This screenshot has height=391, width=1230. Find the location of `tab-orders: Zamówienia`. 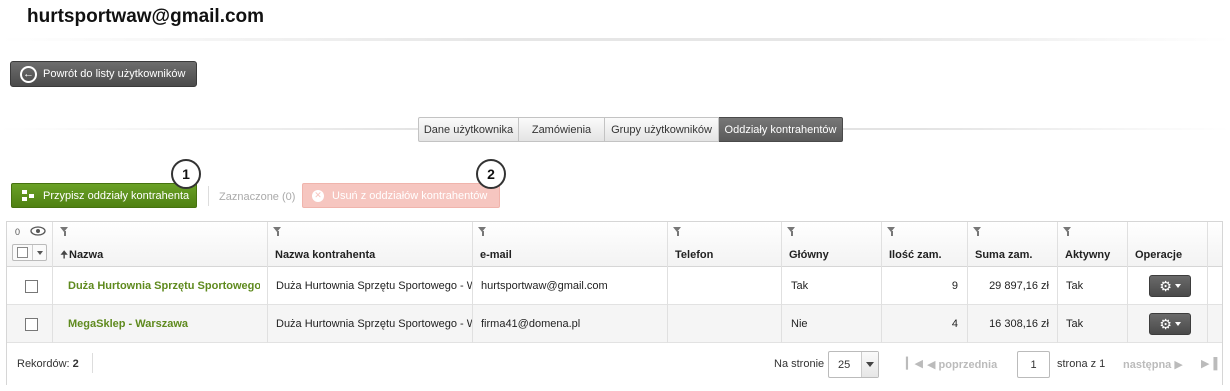

tab-orders: Zamówienia is located at coordinates (562, 129).